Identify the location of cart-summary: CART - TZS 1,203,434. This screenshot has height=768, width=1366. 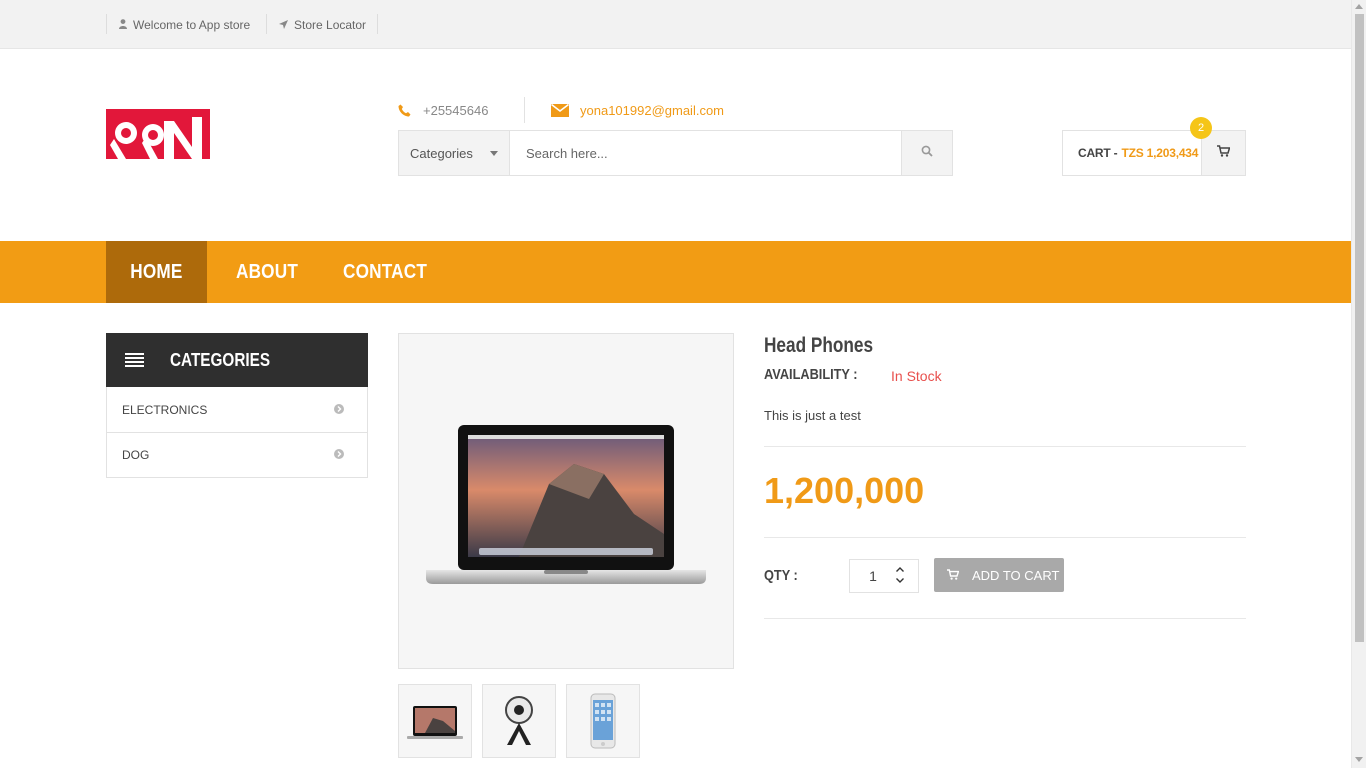
(1132, 153).